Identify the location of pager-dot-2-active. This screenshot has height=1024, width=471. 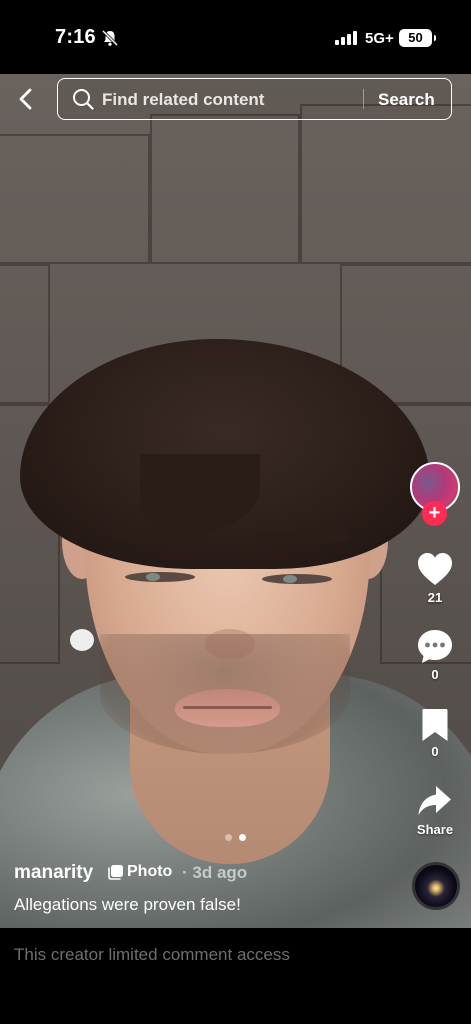
(242, 837).